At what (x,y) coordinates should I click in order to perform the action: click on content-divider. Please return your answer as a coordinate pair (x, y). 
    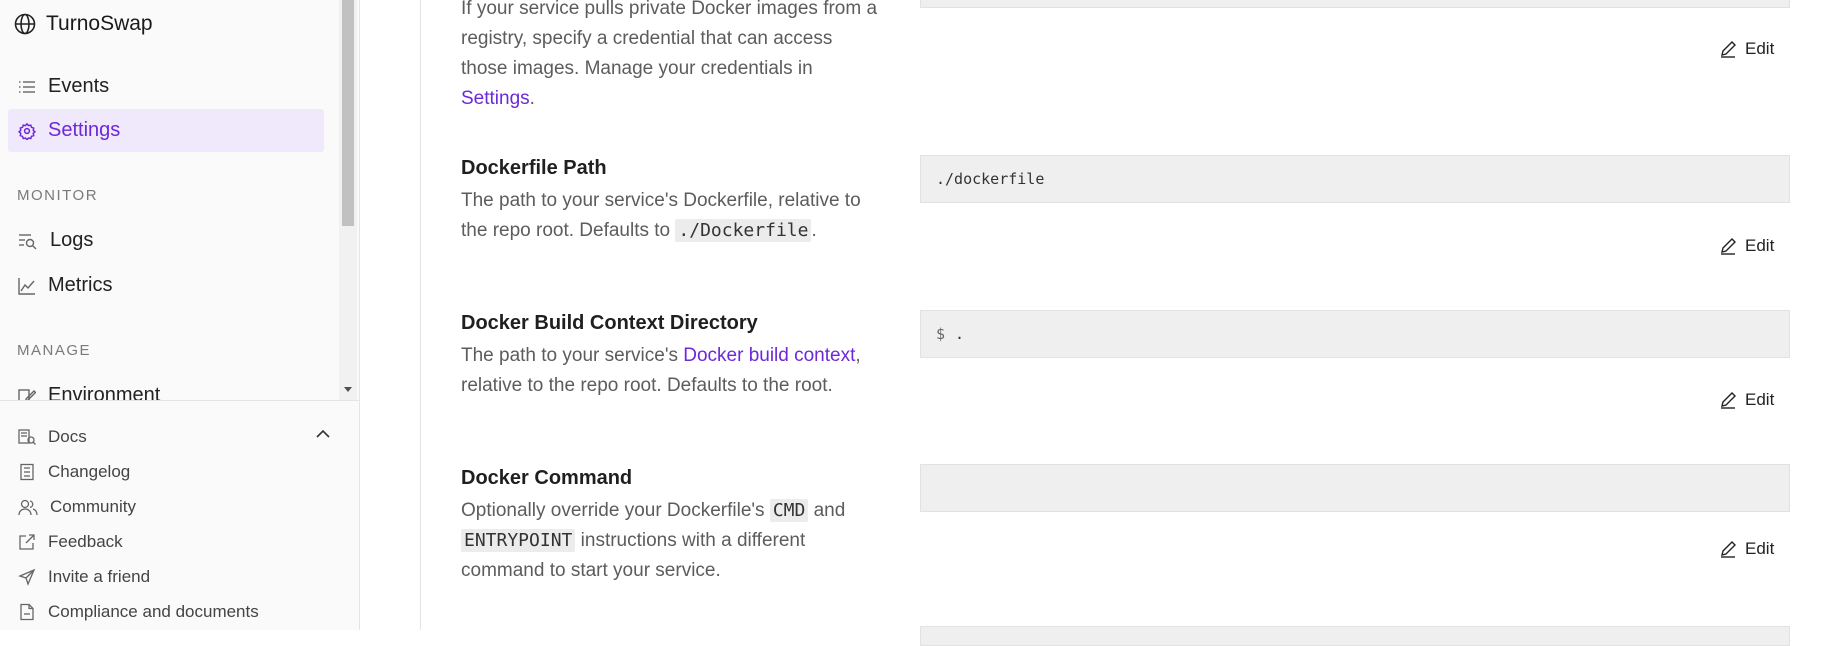
    Looking at the image, I should click on (420, 315).